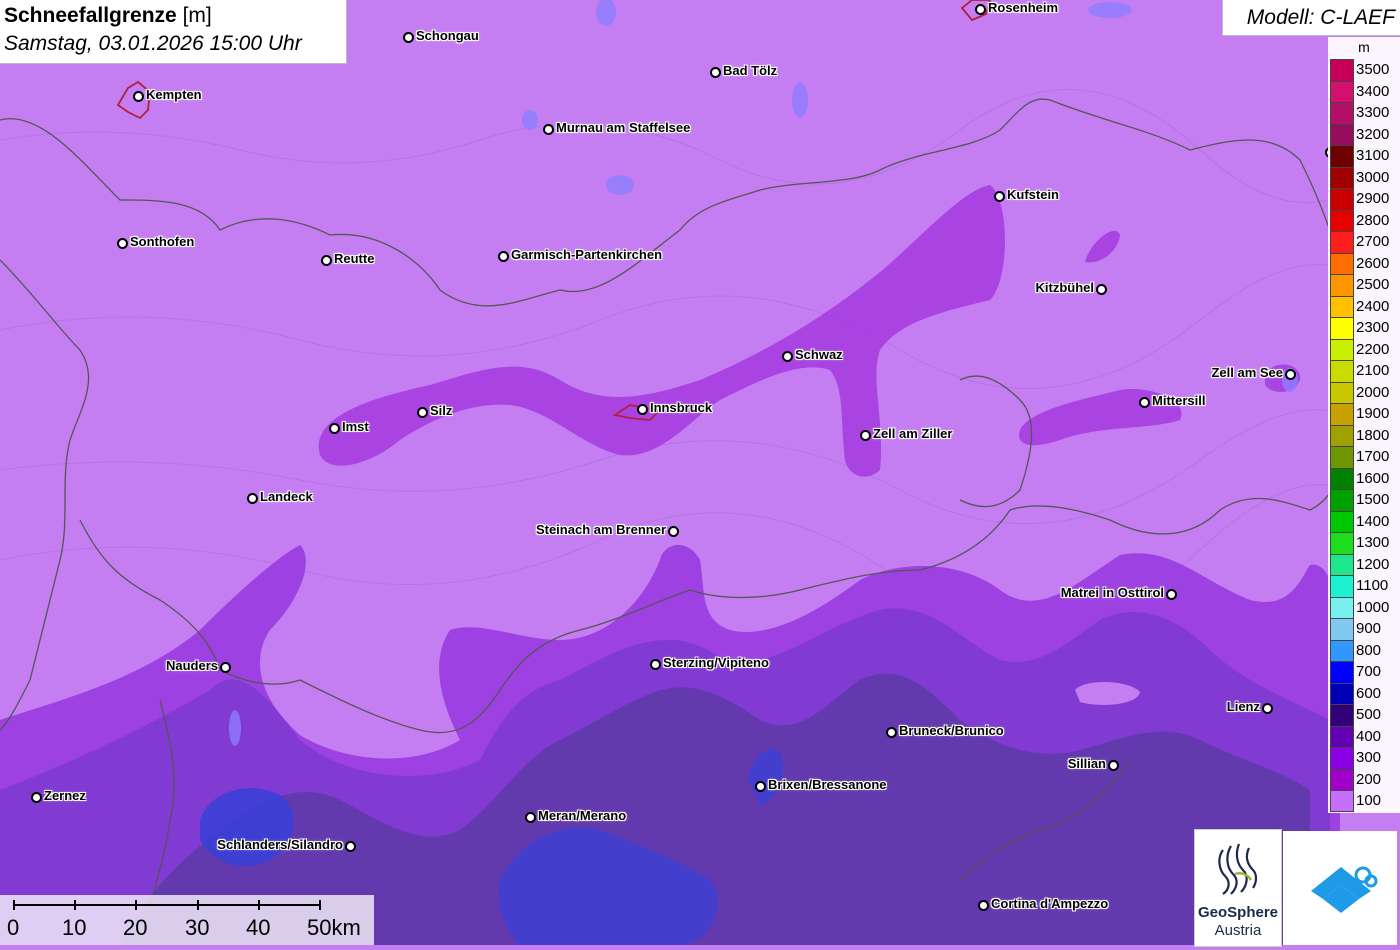  Describe the element at coordinates (1373, 413) in the screenshot. I see `legend-value: 1900` at that location.